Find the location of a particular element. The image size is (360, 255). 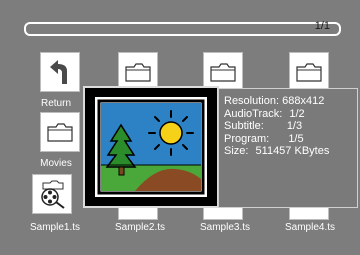

sample2-label: Sample2.ts is located at coordinates (140, 227).